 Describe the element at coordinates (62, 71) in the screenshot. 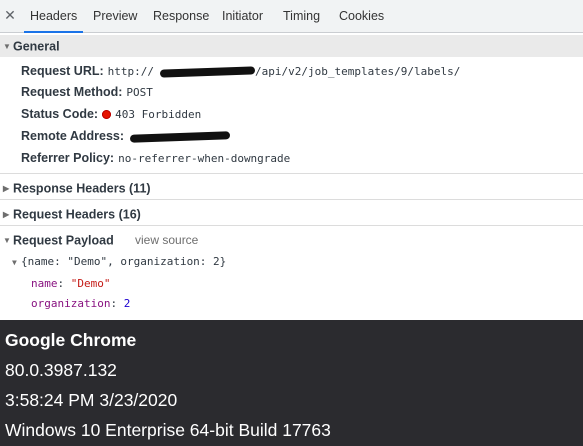

I see `request-url-label: Request URL:` at that location.